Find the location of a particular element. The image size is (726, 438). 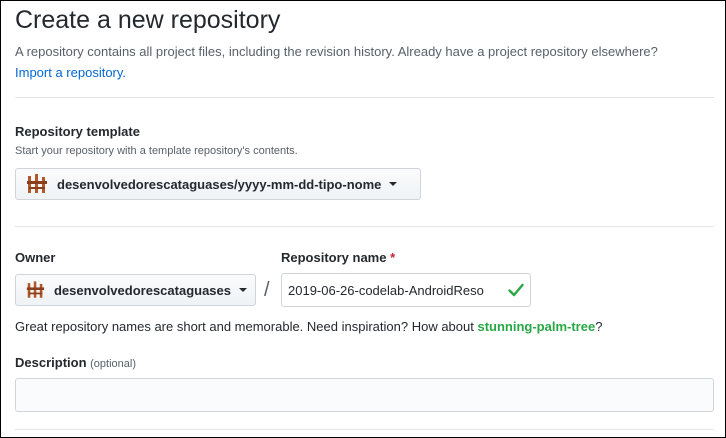

import-repository-link: Import a repository. is located at coordinates (70, 72).